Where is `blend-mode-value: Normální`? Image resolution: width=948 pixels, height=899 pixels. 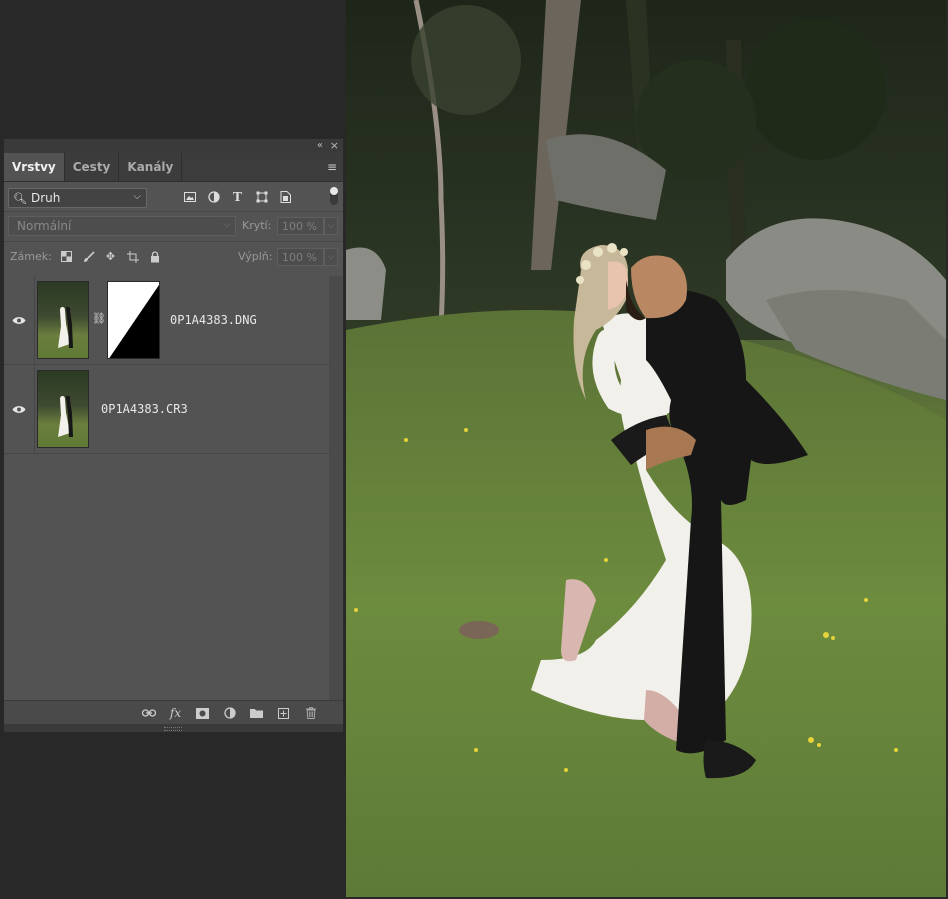 blend-mode-value: Normální is located at coordinates (44, 226).